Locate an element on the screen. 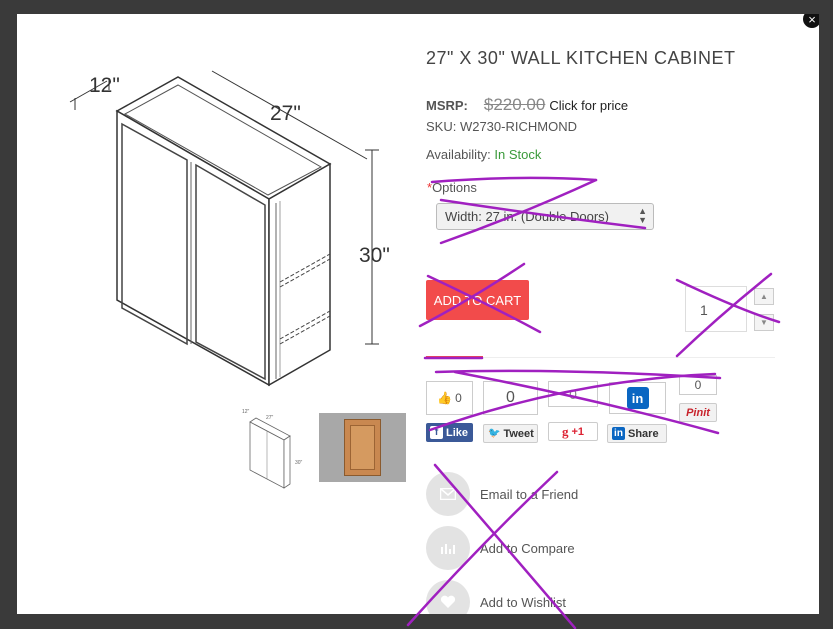  sku-text: SKU: W2730-RICHMOND is located at coordinates (501, 126).